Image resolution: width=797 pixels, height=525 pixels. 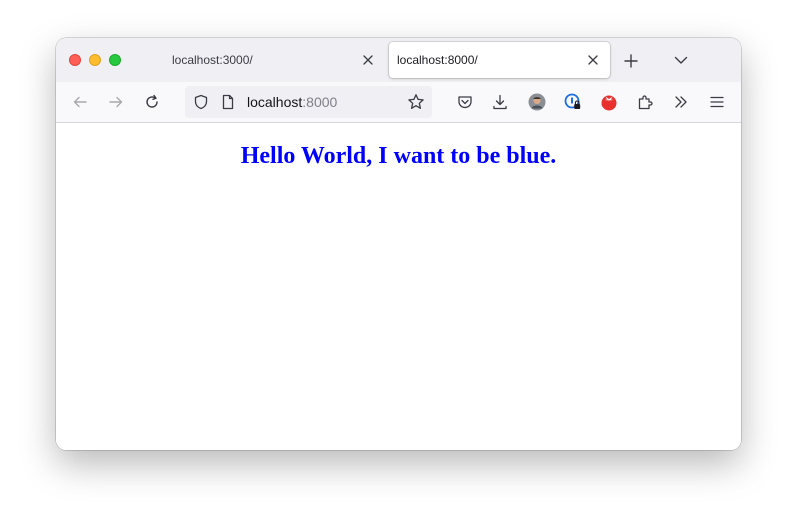 What do you see at coordinates (416, 102) in the screenshot?
I see `star-icon` at bounding box center [416, 102].